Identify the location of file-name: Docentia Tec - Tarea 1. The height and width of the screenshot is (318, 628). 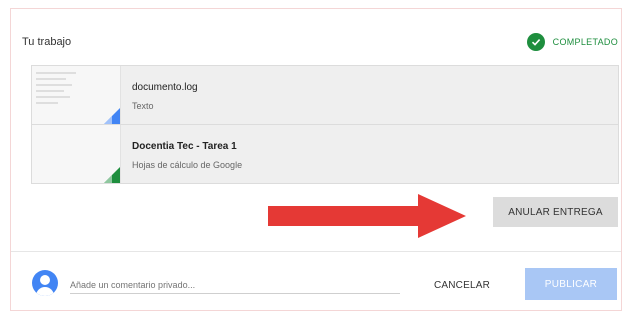
(184, 146).